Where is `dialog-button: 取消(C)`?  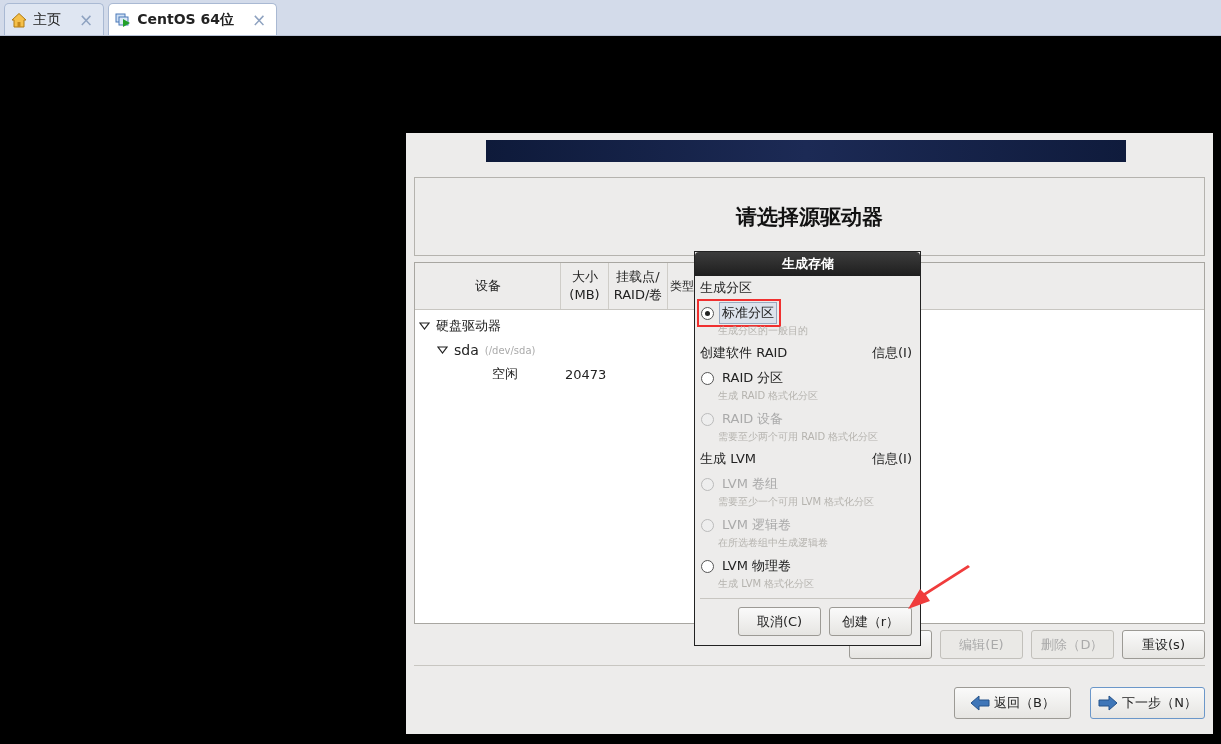 dialog-button: 取消(C) is located at coordinates (779, 621).